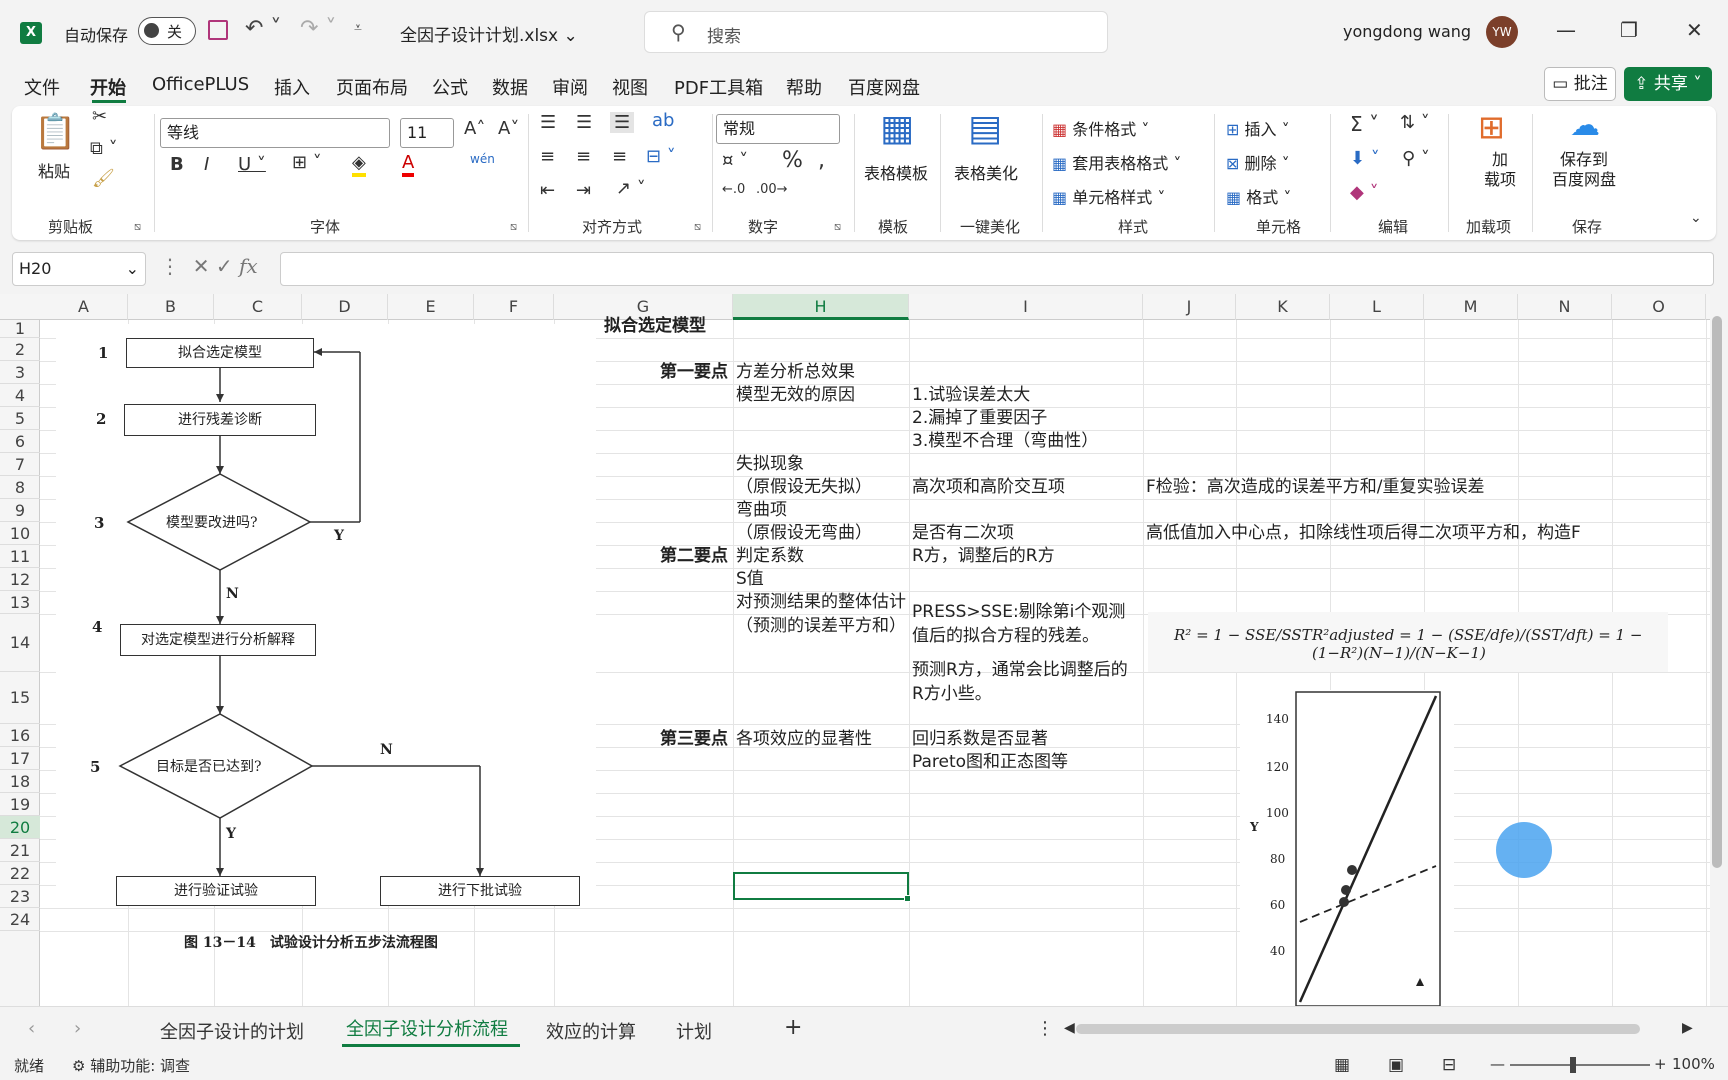 Image resolution: width=1728 pixels, height=1080 pixels. What do you see at coordinates (1693, 1064) in the screenshot?
I see `zoom-level: 100%` at bounding box center [1693, 1064].